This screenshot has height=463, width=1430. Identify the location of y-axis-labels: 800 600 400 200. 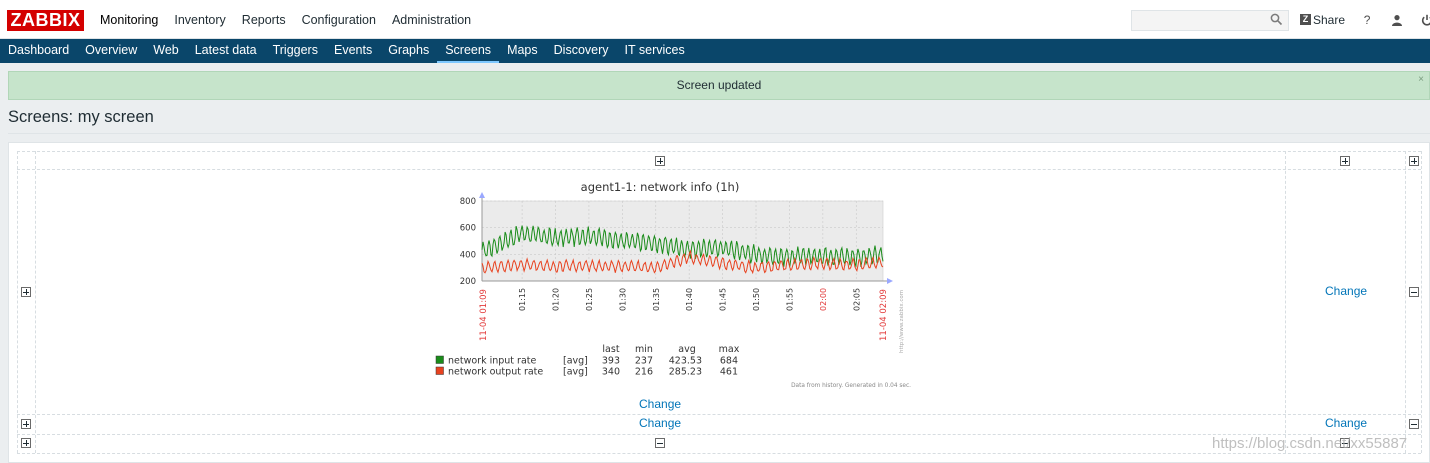
(468, 242).